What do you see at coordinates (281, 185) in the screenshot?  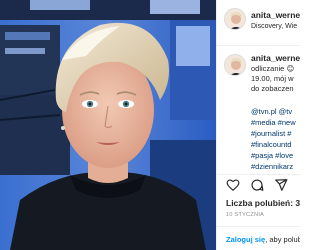 I see `share-icon` at bounding box center [281, 185].